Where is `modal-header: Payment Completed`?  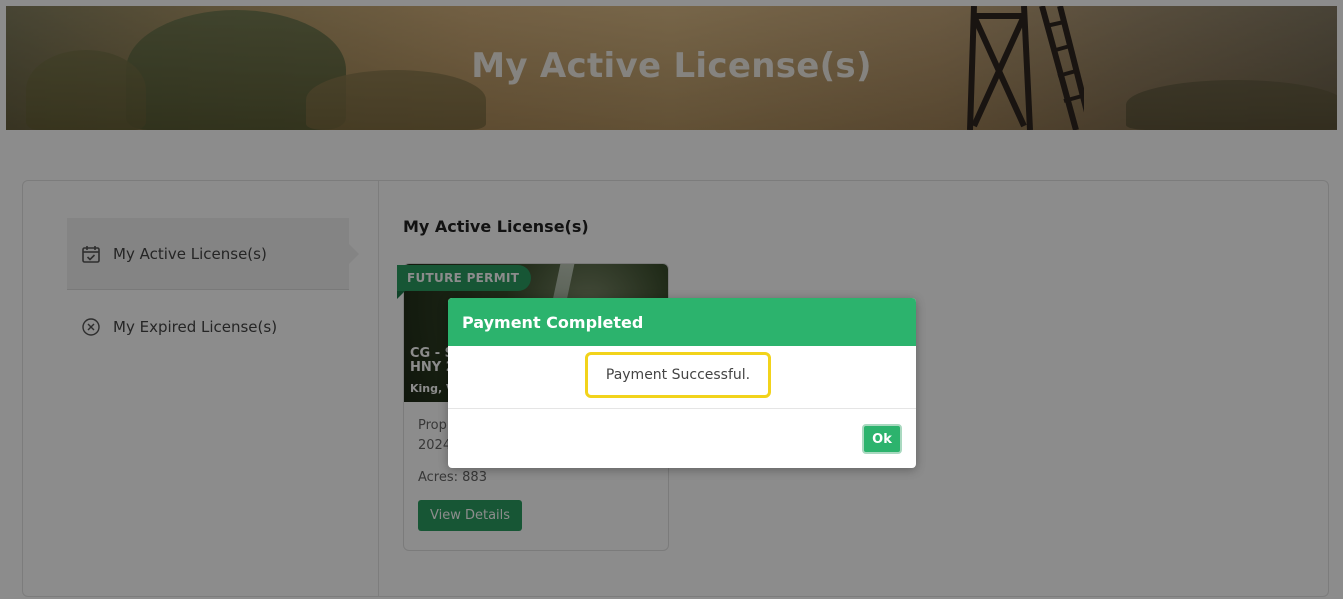 modal-header: Payment Completed is located at coordinates (682, 322).